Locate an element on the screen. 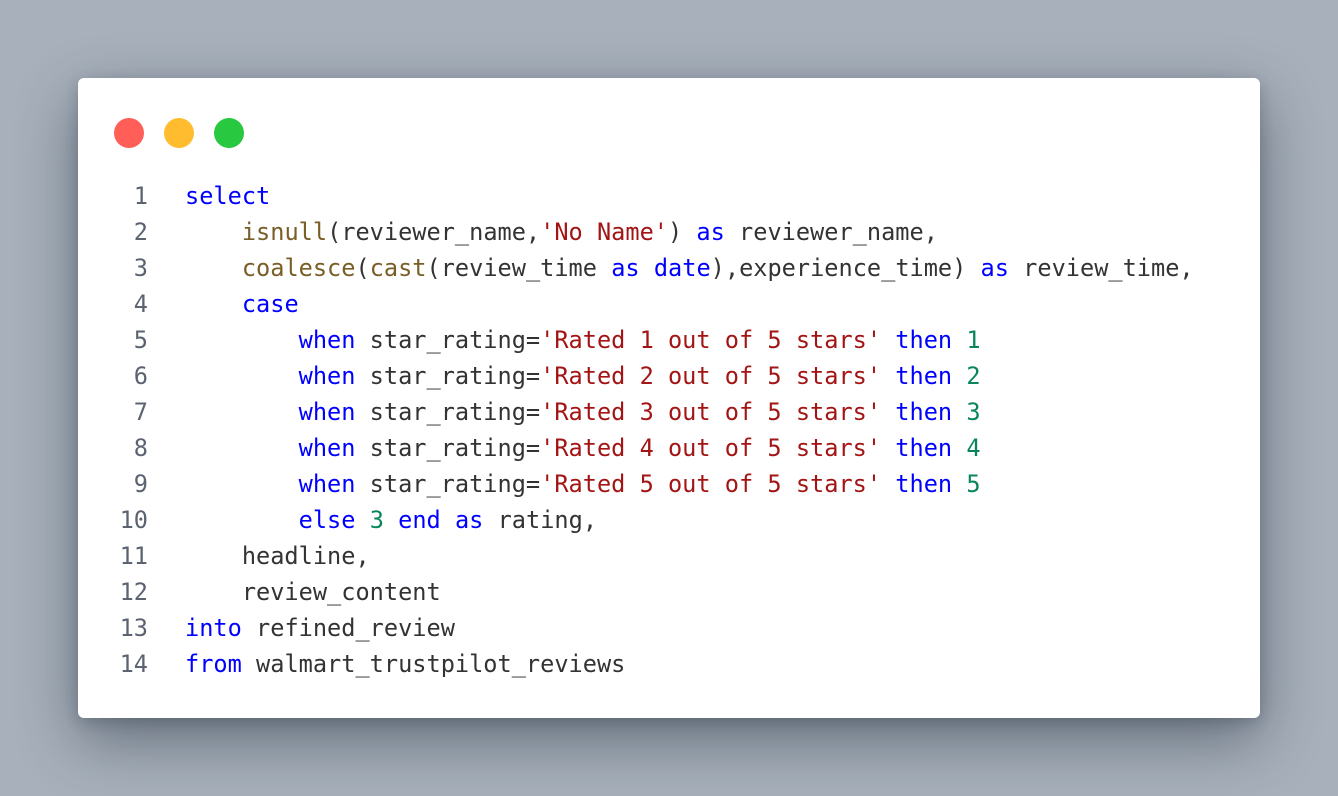 Image resolution: width=1338 pixels, height=796 pixels. line-number: 8 is located at coordinates (140, 448).